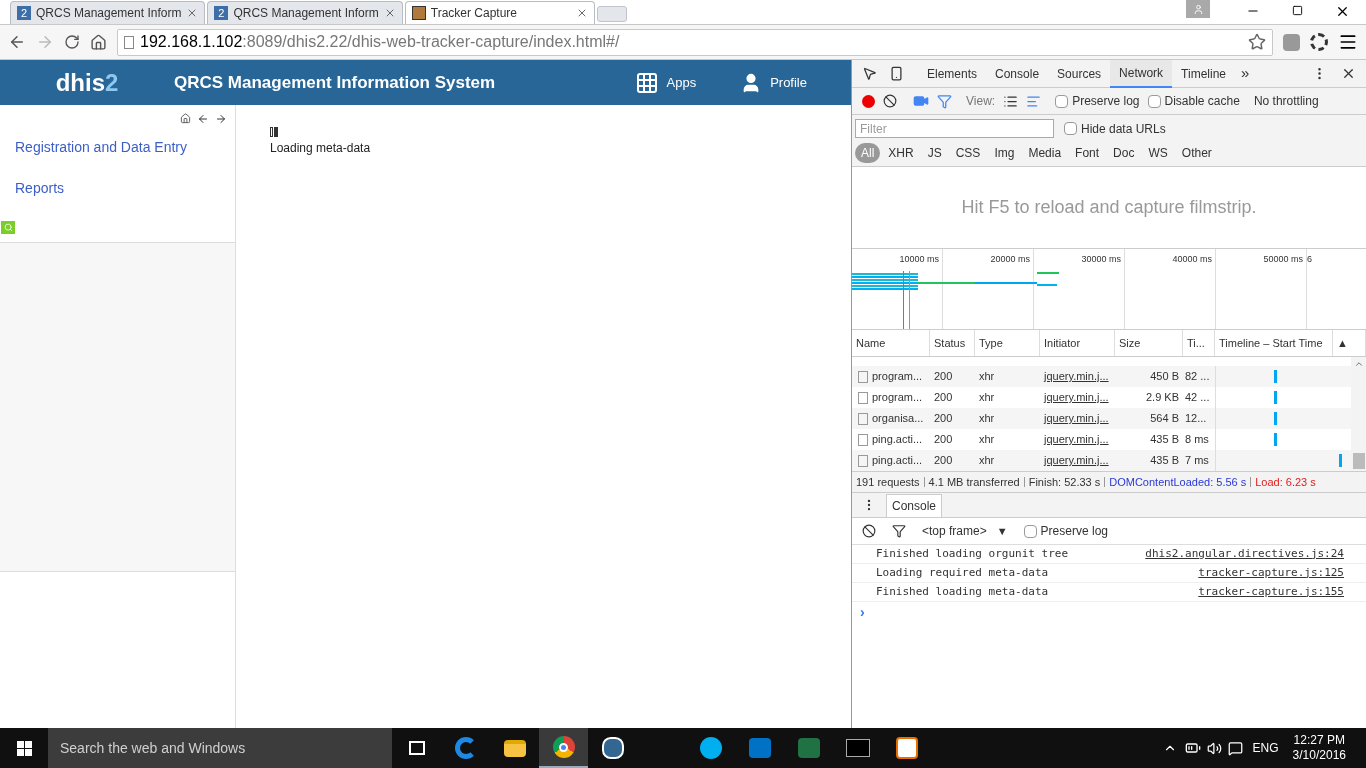 The image size is (1366, 768). I want to click on column-header: ▲, so click(1349, 343).